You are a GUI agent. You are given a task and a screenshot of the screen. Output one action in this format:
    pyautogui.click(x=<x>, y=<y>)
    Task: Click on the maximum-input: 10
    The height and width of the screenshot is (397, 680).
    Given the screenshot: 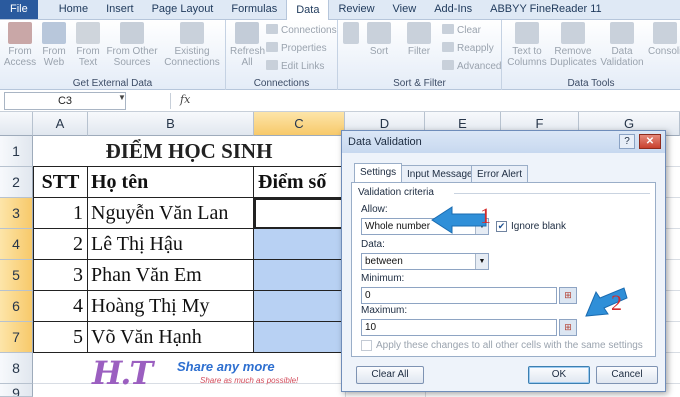 What is the action you would take?
    pyautogui.click(x=459, y=327)
    